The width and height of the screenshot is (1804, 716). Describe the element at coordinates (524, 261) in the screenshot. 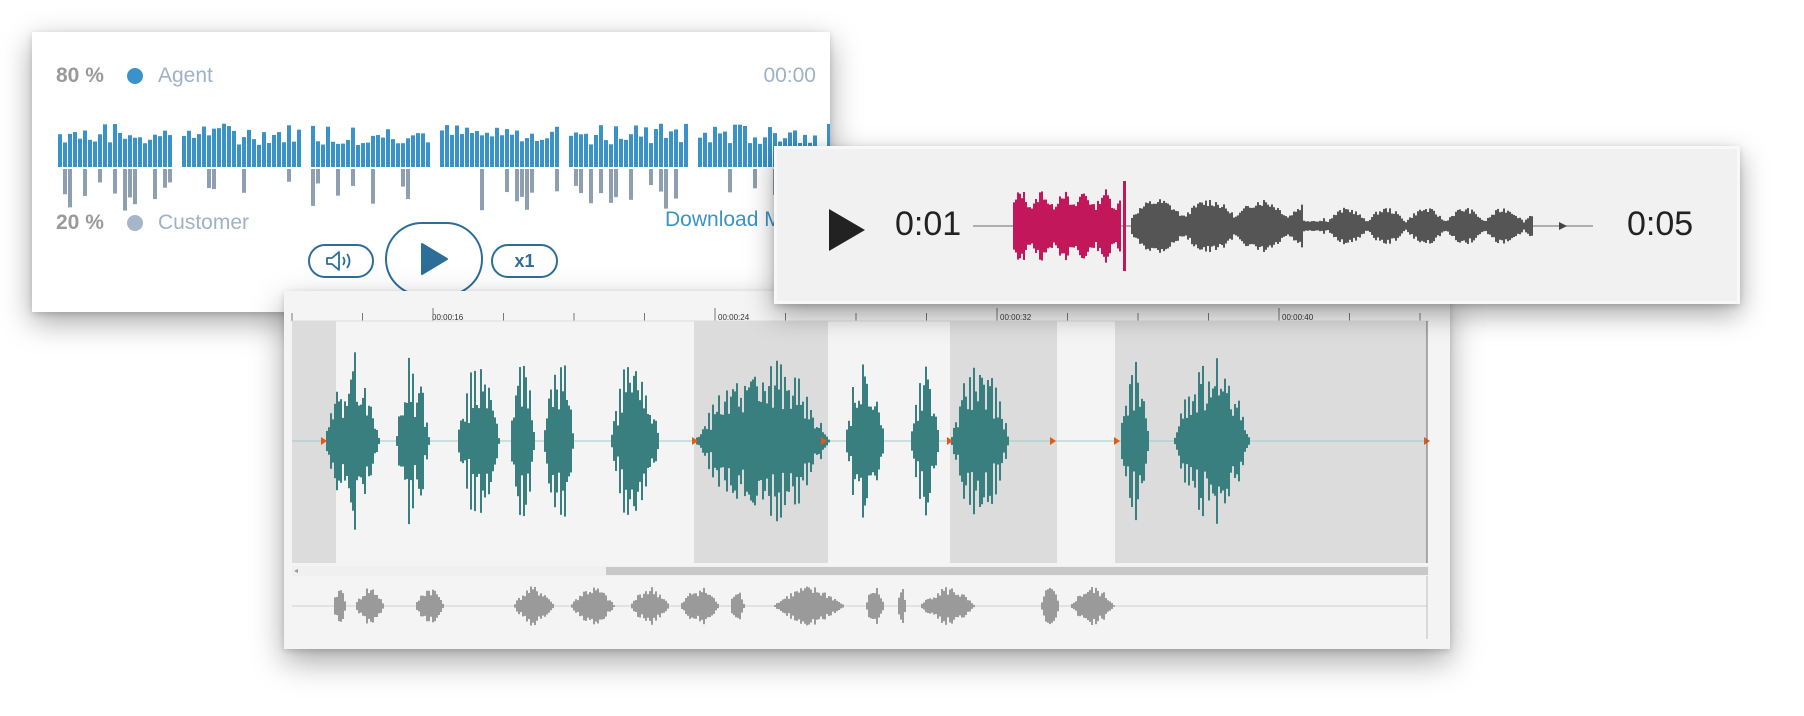

I see `playback-speed-button: x1` at that location.